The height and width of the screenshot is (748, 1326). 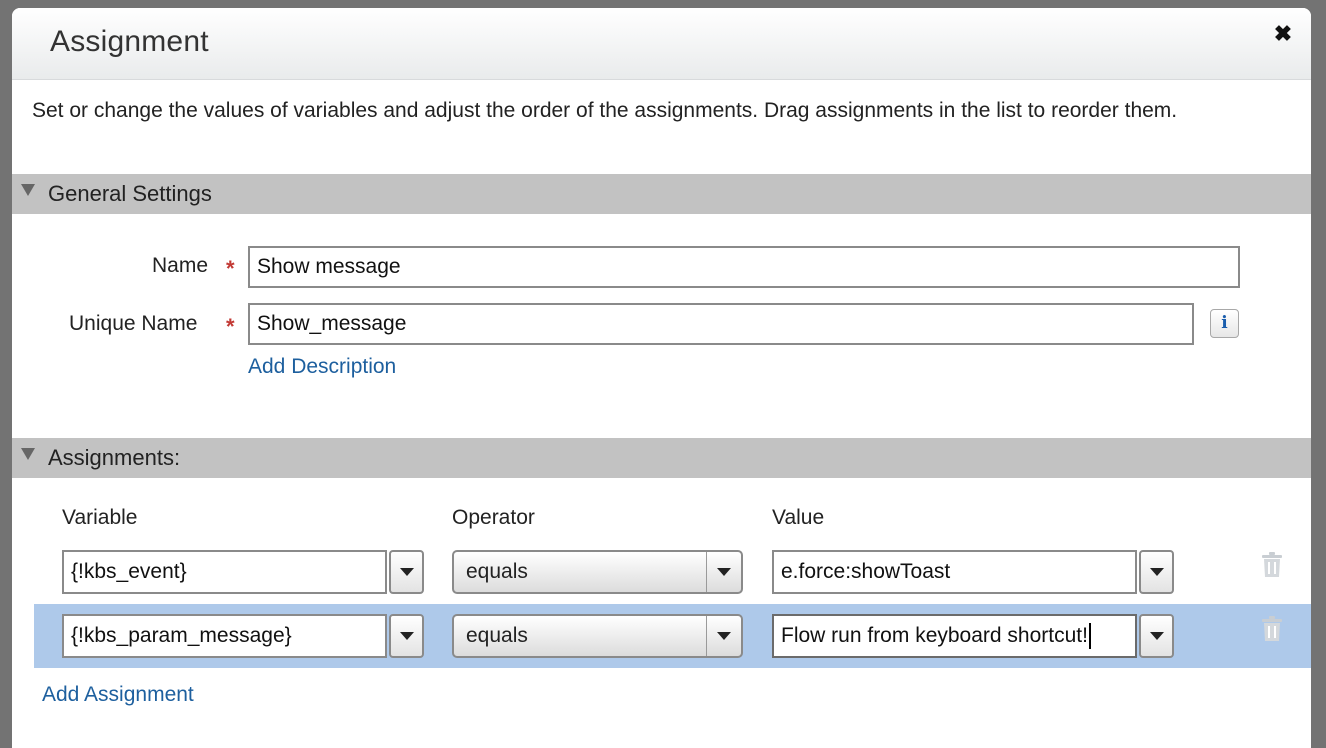 What do you see at coordinates (1224, 323) in the screenshot?
I see `info-icon: i` at bounding box center [1224, 323].